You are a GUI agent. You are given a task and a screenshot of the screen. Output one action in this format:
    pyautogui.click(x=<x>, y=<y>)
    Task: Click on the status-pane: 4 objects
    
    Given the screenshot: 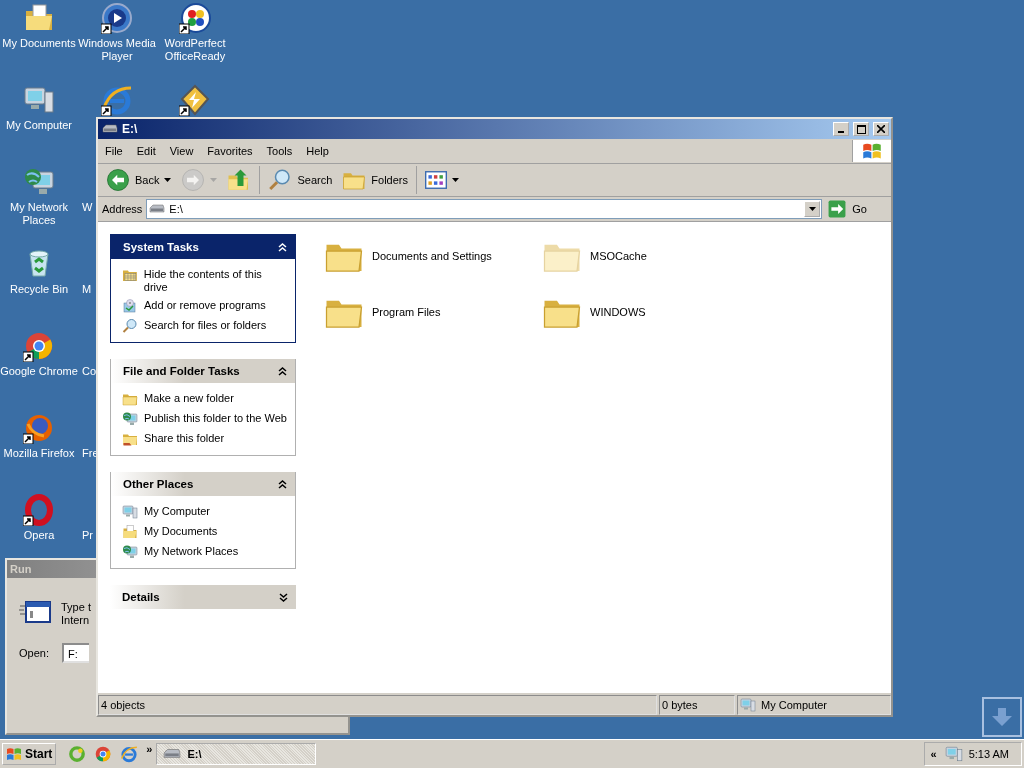 What is the action you would take?
    pyautogui.click(x=377, y=705)
    